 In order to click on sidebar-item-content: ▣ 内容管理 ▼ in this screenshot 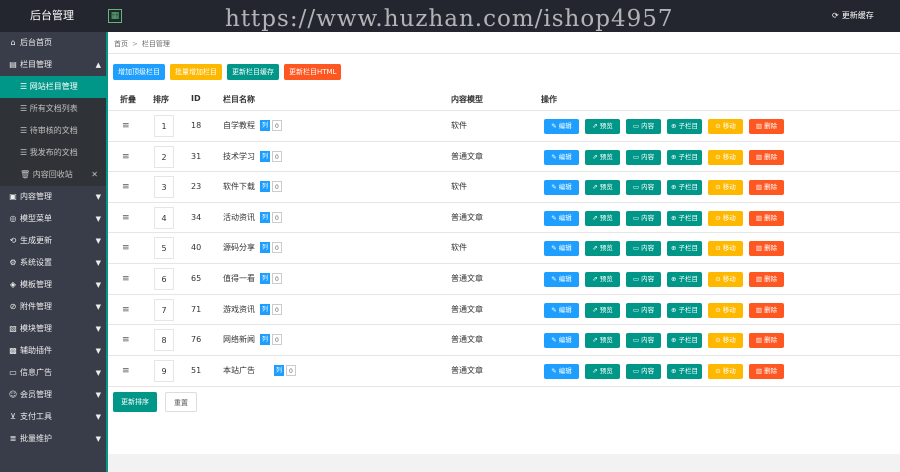, I will do `click(54, 197)`.